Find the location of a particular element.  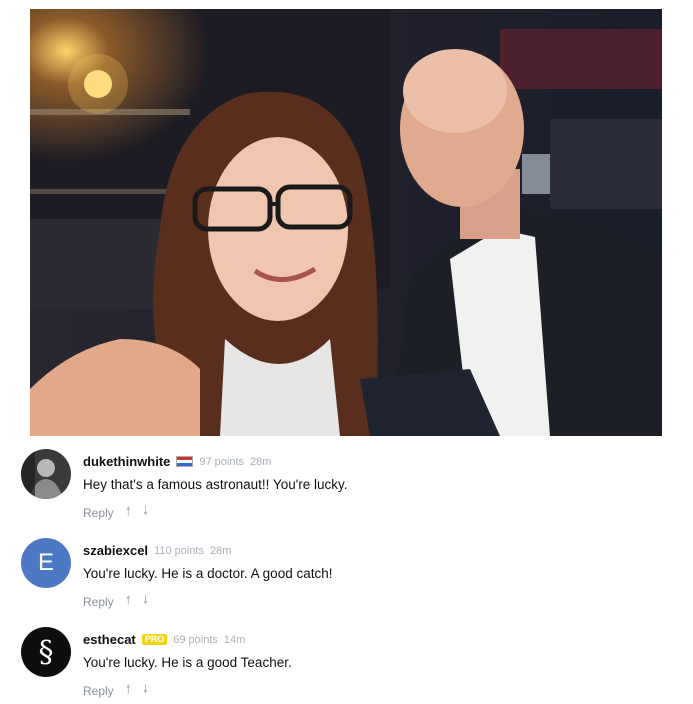

avatar-letter: E is located at coordinates (45, 562).